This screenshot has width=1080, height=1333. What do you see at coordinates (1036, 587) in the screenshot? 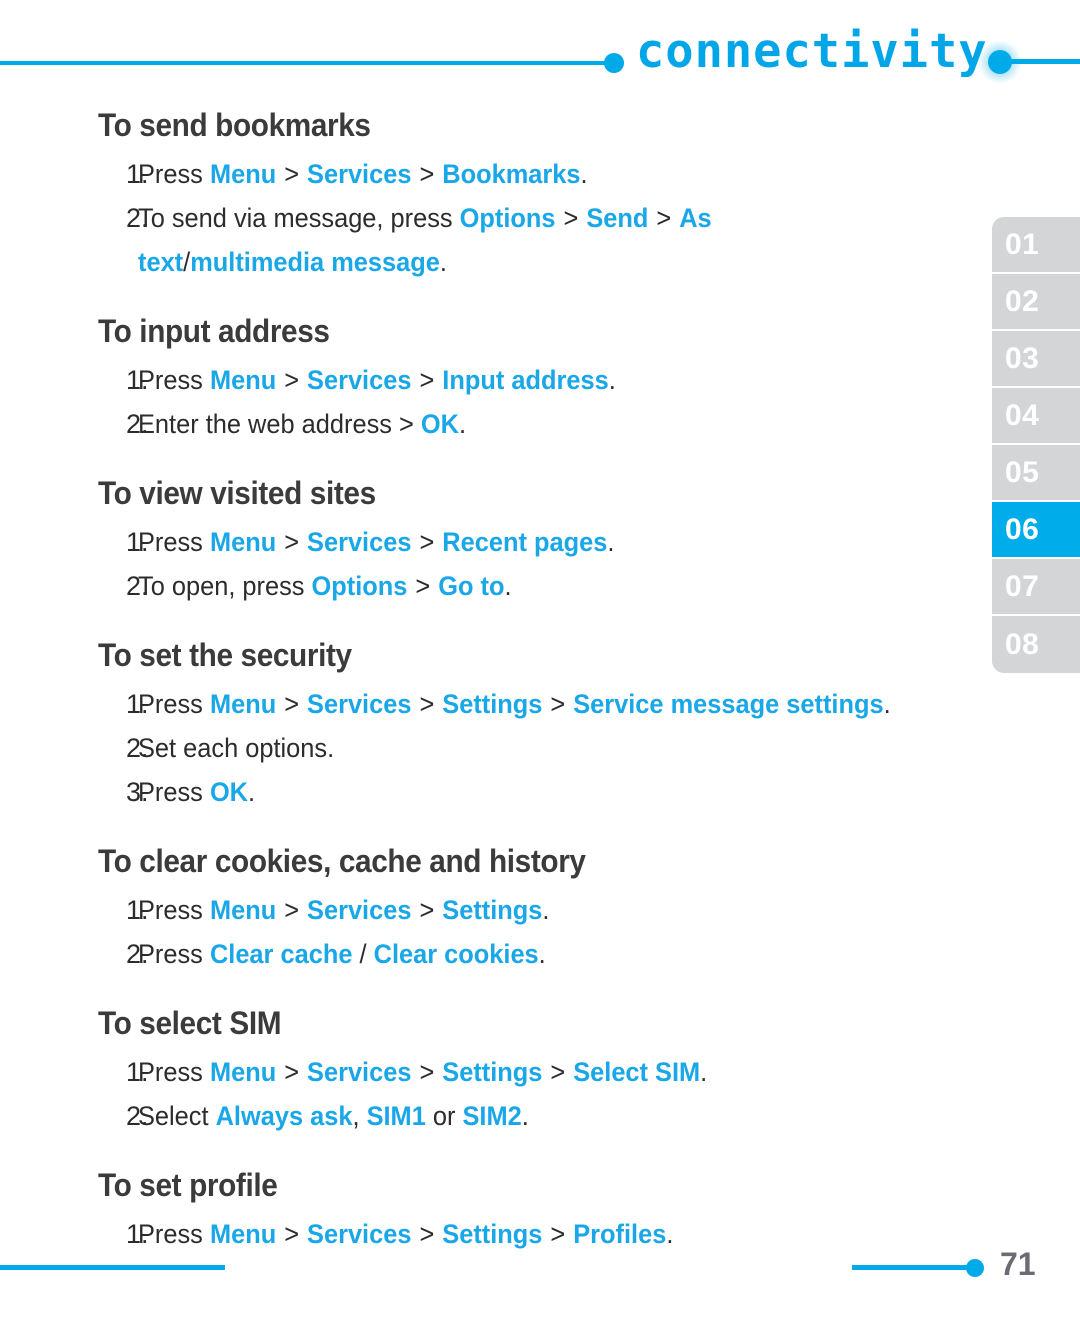
I see `chapter-tab-07: 07` at bounding box center [1036, 587].